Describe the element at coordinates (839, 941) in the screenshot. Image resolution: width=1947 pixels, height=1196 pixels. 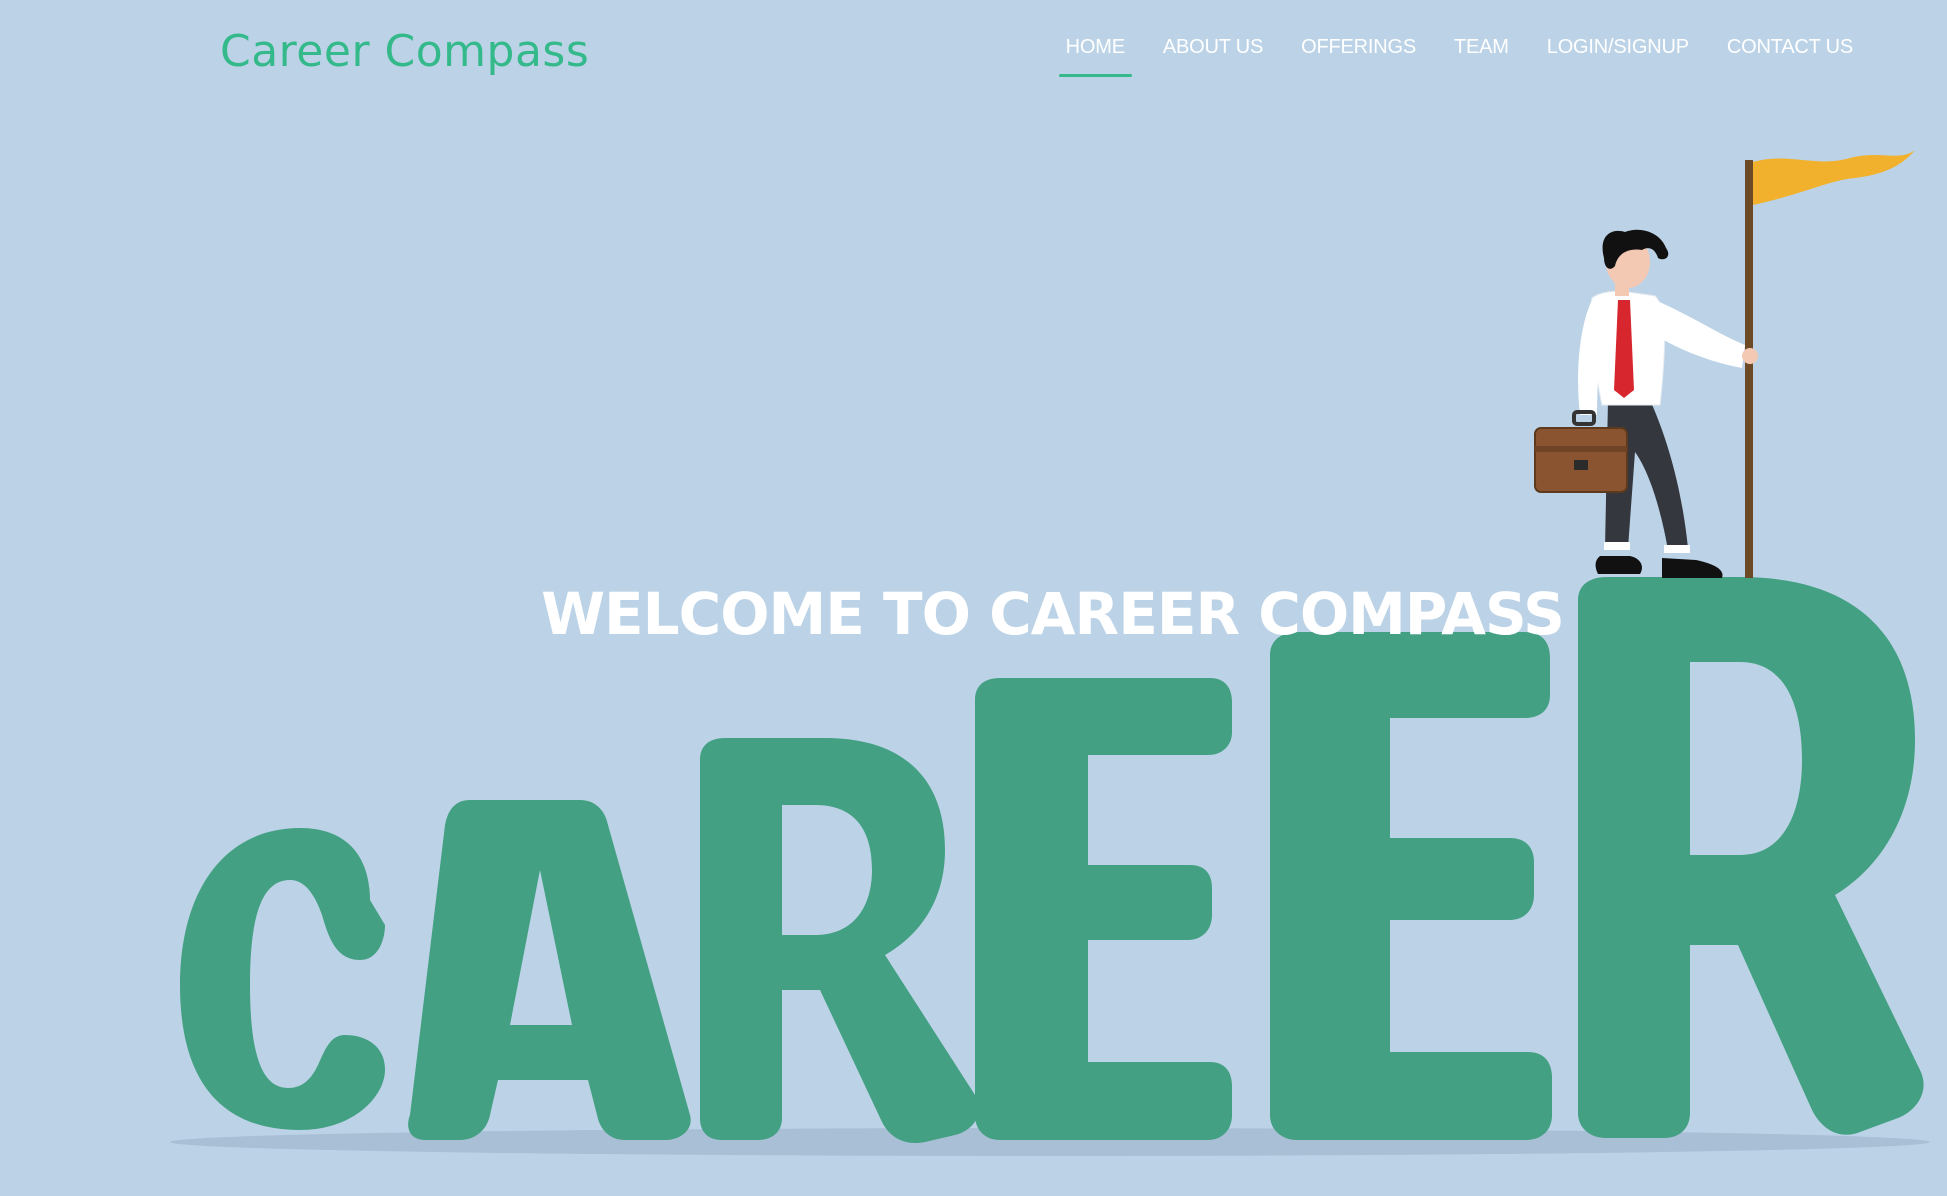
I see `letter-r-first` at that location.